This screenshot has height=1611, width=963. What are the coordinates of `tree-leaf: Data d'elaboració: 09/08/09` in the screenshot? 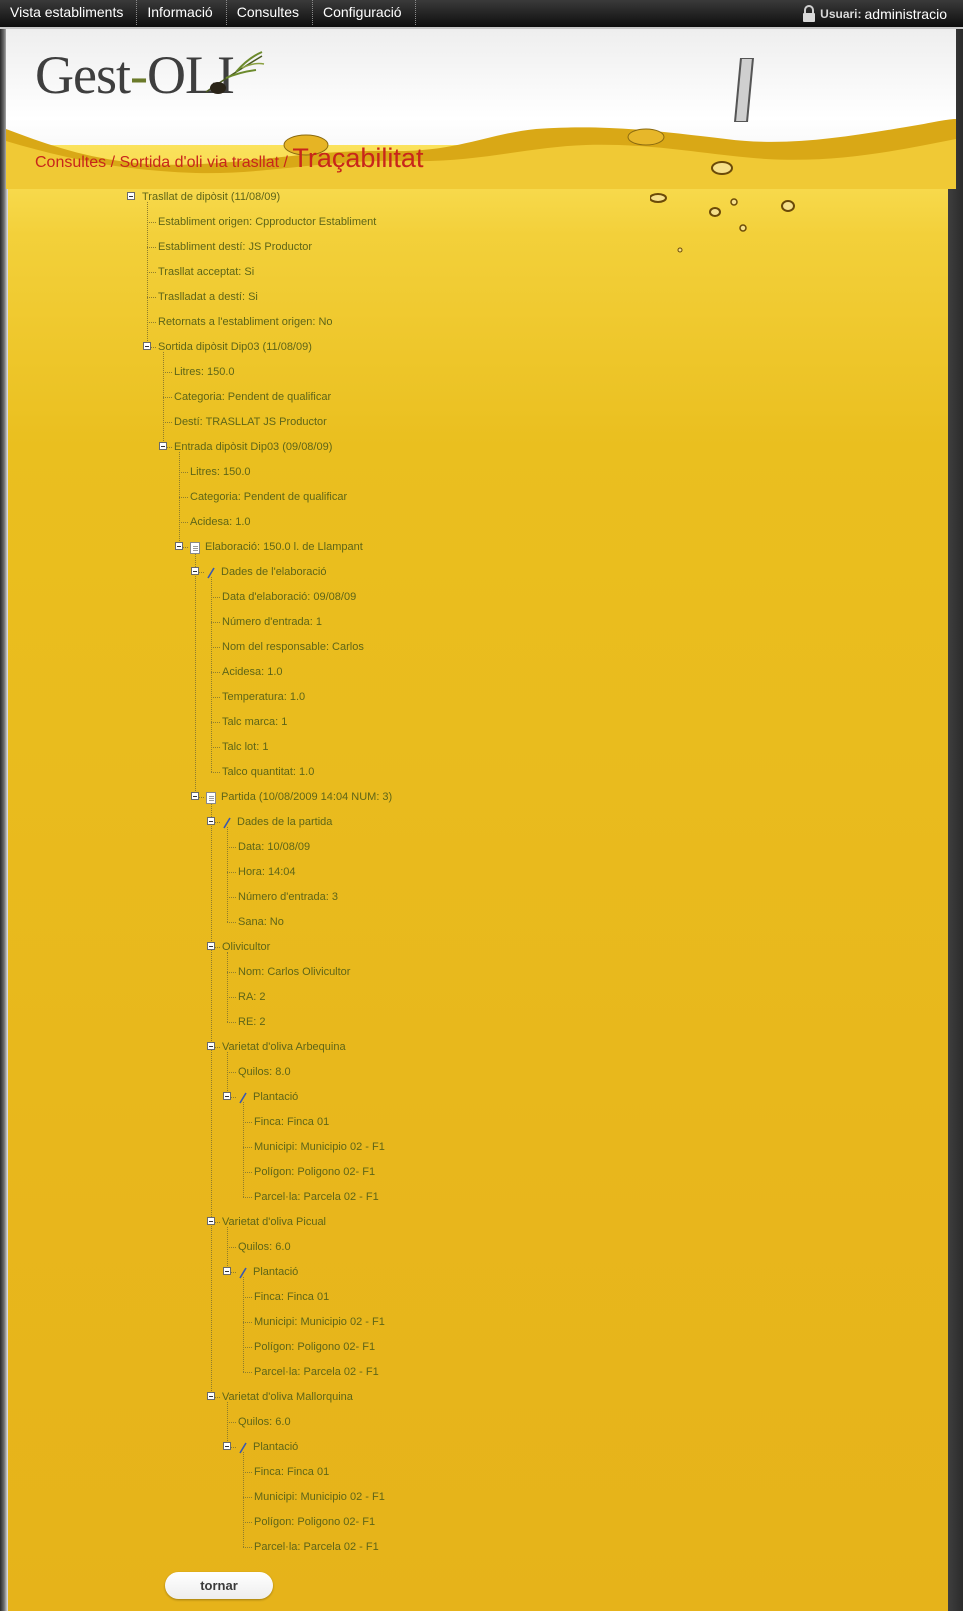 It's located at (289, 597).